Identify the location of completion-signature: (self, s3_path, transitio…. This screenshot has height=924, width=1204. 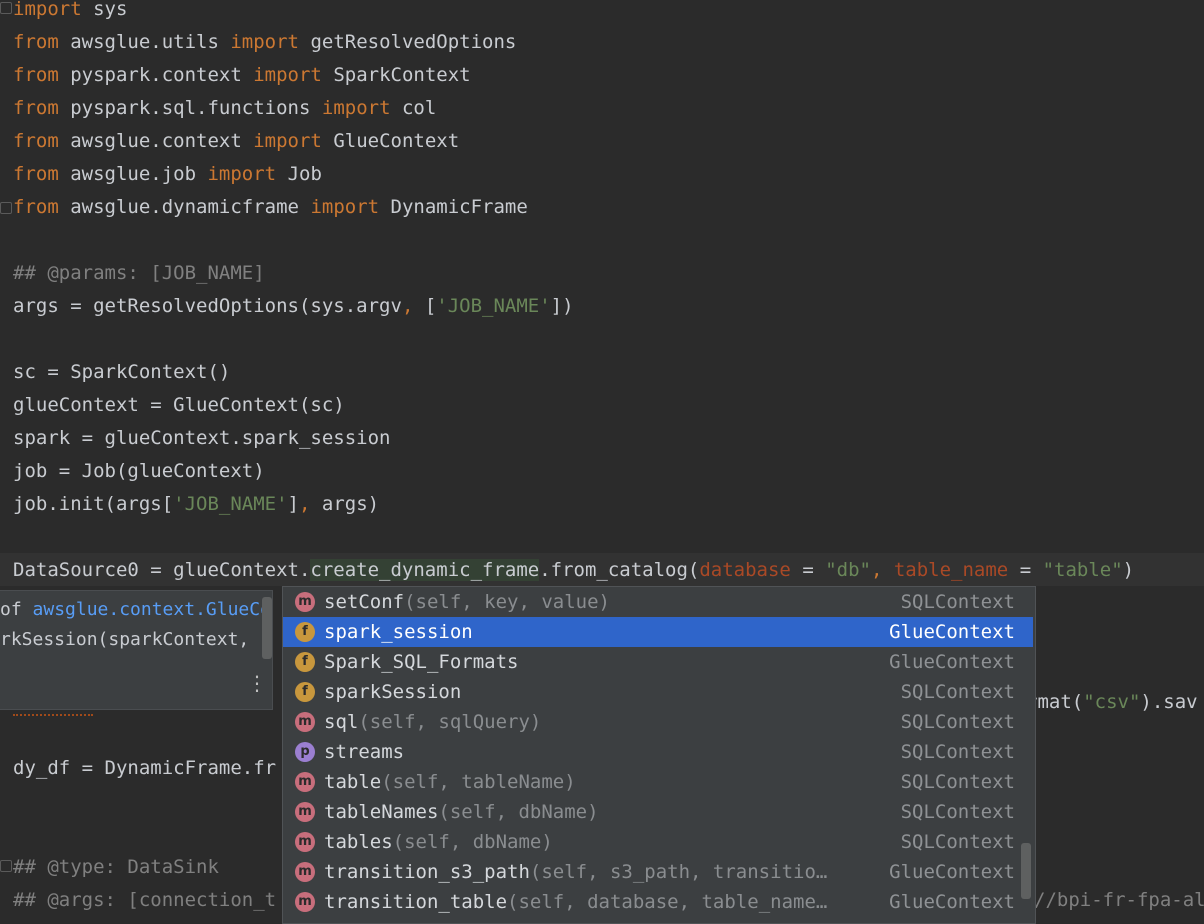
(678, 872).